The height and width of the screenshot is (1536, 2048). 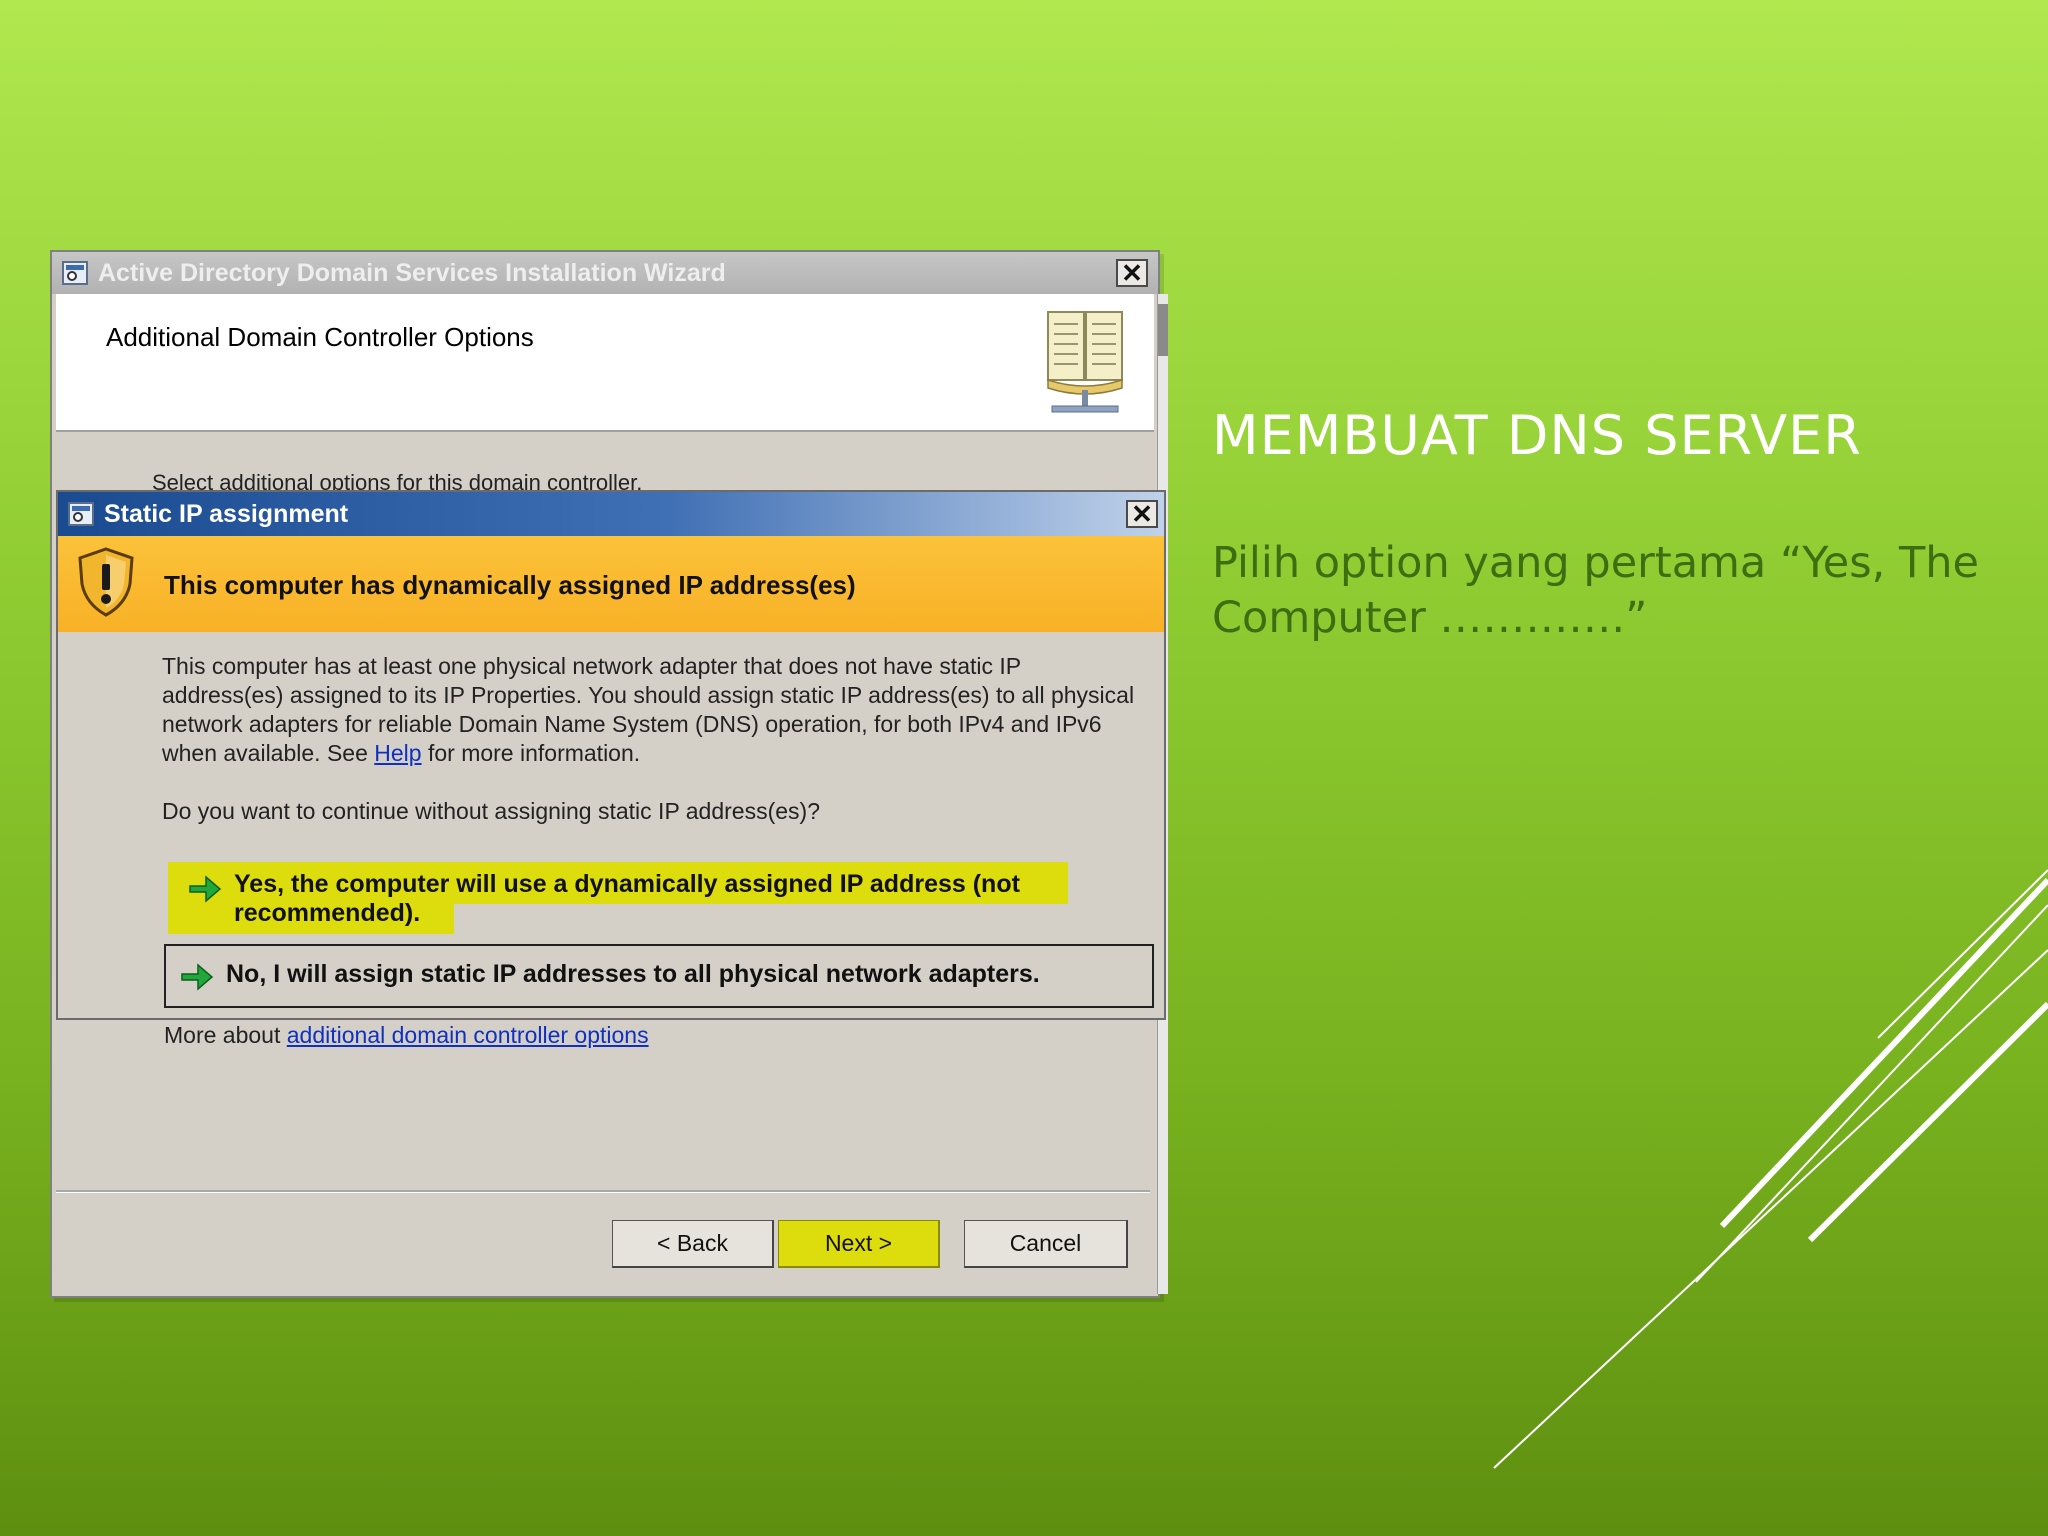 I want to click on wizard-page-heading: Additional Domain Controller Options, so click(x=320, y=337).